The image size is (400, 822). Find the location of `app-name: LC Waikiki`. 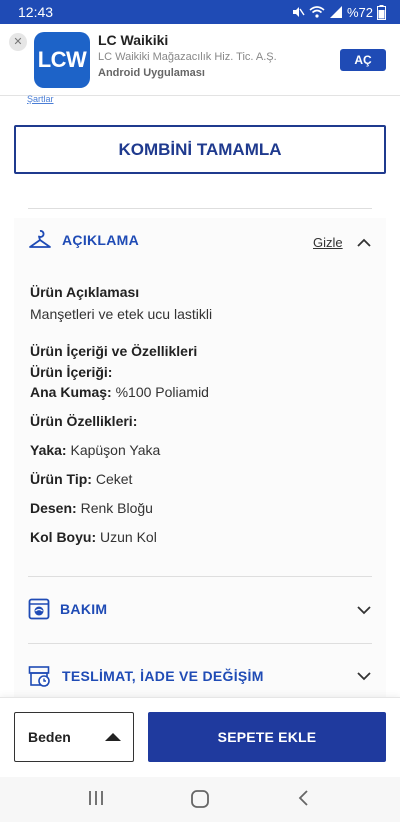

app-name: LC Waikiki is located at coordinates (133, 40).